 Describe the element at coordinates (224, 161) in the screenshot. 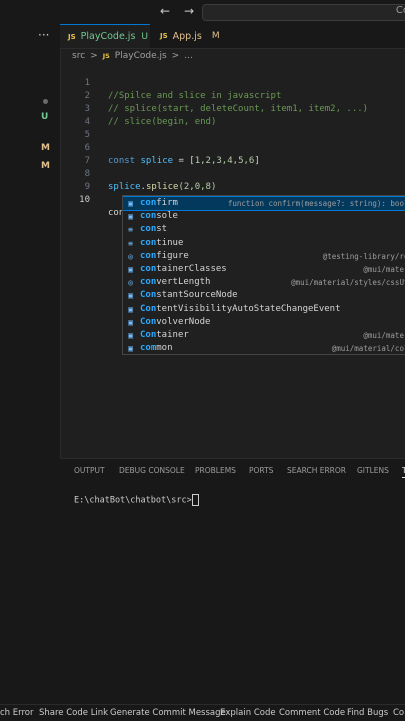

I see `code-numbers: 1,2,3,4,5,6` at that location.